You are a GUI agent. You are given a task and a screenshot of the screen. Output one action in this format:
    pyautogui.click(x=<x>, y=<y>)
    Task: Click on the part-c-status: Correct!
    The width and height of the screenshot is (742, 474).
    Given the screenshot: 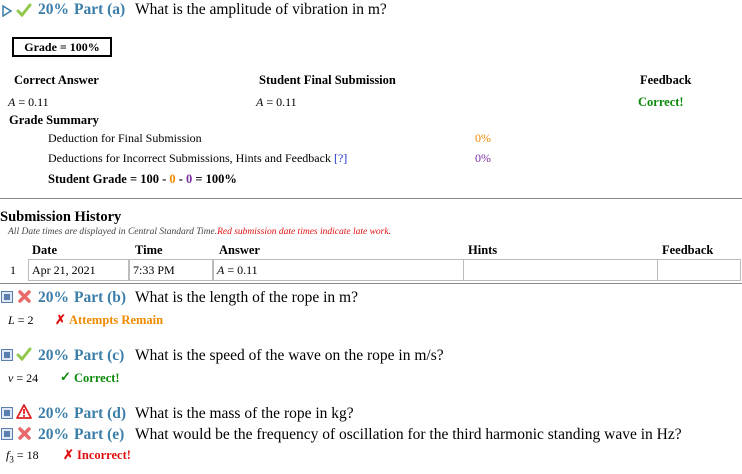 What is the action you would take?
    pyautogui.click(x=97, y=378)
    